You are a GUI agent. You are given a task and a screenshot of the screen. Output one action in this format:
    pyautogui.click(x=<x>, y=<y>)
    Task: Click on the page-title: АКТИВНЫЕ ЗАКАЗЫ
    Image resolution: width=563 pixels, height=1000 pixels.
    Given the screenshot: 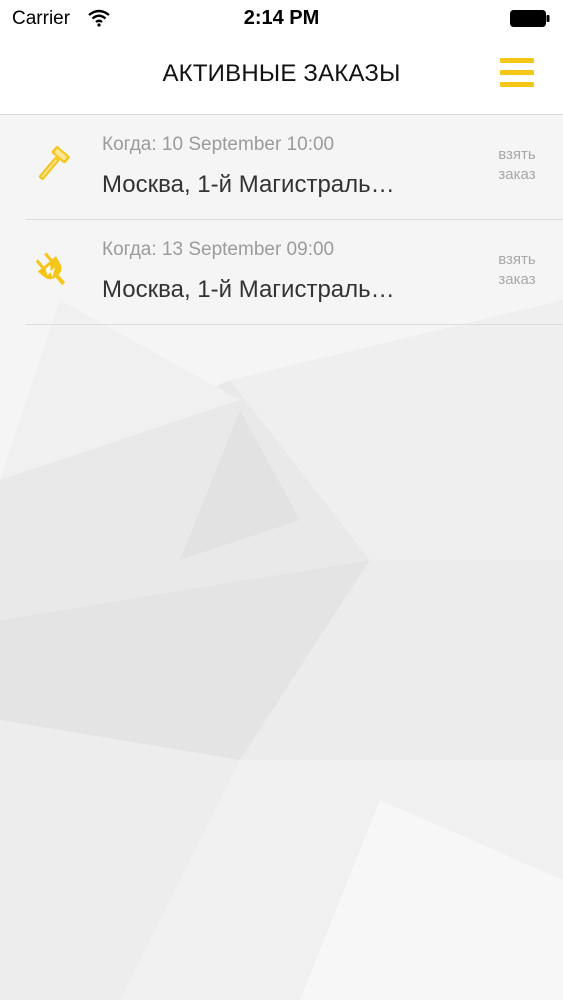 What is the action you would take?
    pyautogui.click(x=281, y=73)
    